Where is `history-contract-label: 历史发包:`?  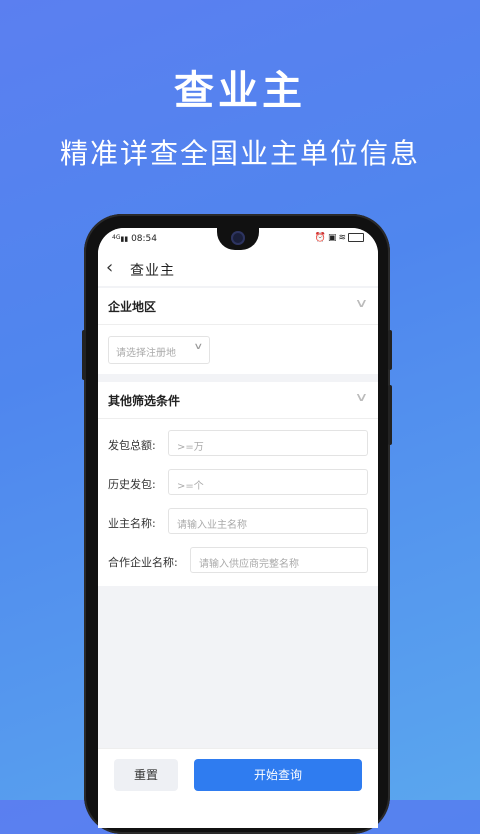 history-contract-label: 历史发包: is located at coordinates (132, 484).